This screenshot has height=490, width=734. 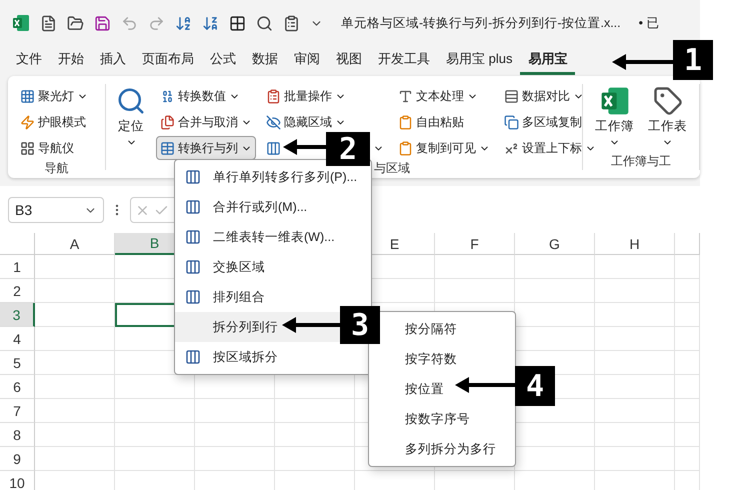 I want to click on ribbon-tab: 审阅, so click(x=307, y=60).